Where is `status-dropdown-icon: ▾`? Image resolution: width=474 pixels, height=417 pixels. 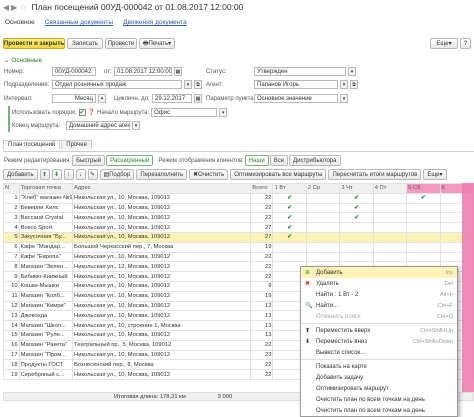 status-dropdown-icon: ▾ is located at coordinates (352, 71).